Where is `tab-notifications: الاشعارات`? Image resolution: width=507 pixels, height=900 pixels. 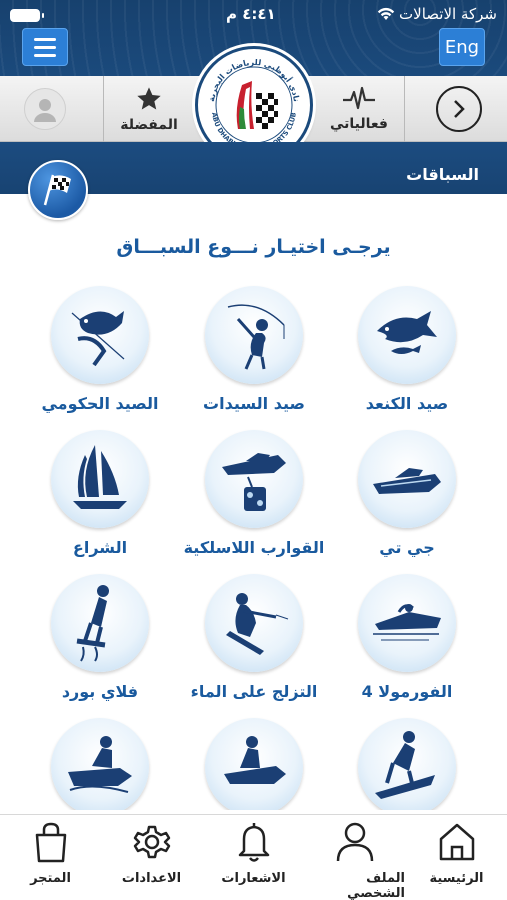 tab-notifications: الاشعارات is located at coordinates (253, 853).